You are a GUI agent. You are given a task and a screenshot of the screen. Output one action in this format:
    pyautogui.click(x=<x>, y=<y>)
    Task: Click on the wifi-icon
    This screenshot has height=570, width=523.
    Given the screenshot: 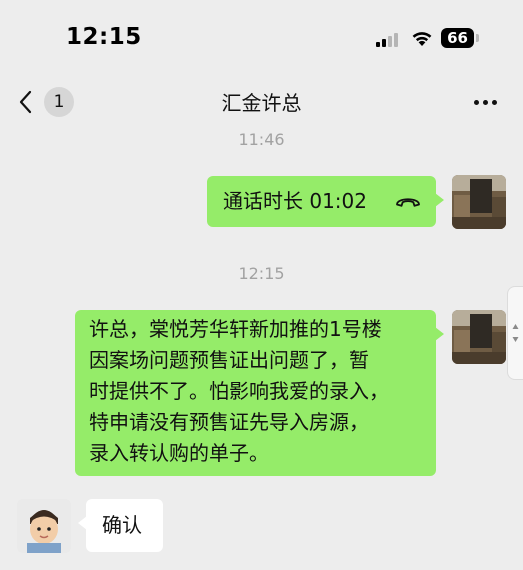 What is the action you would take?
    pyautogui.click(x=422, y=39)
    